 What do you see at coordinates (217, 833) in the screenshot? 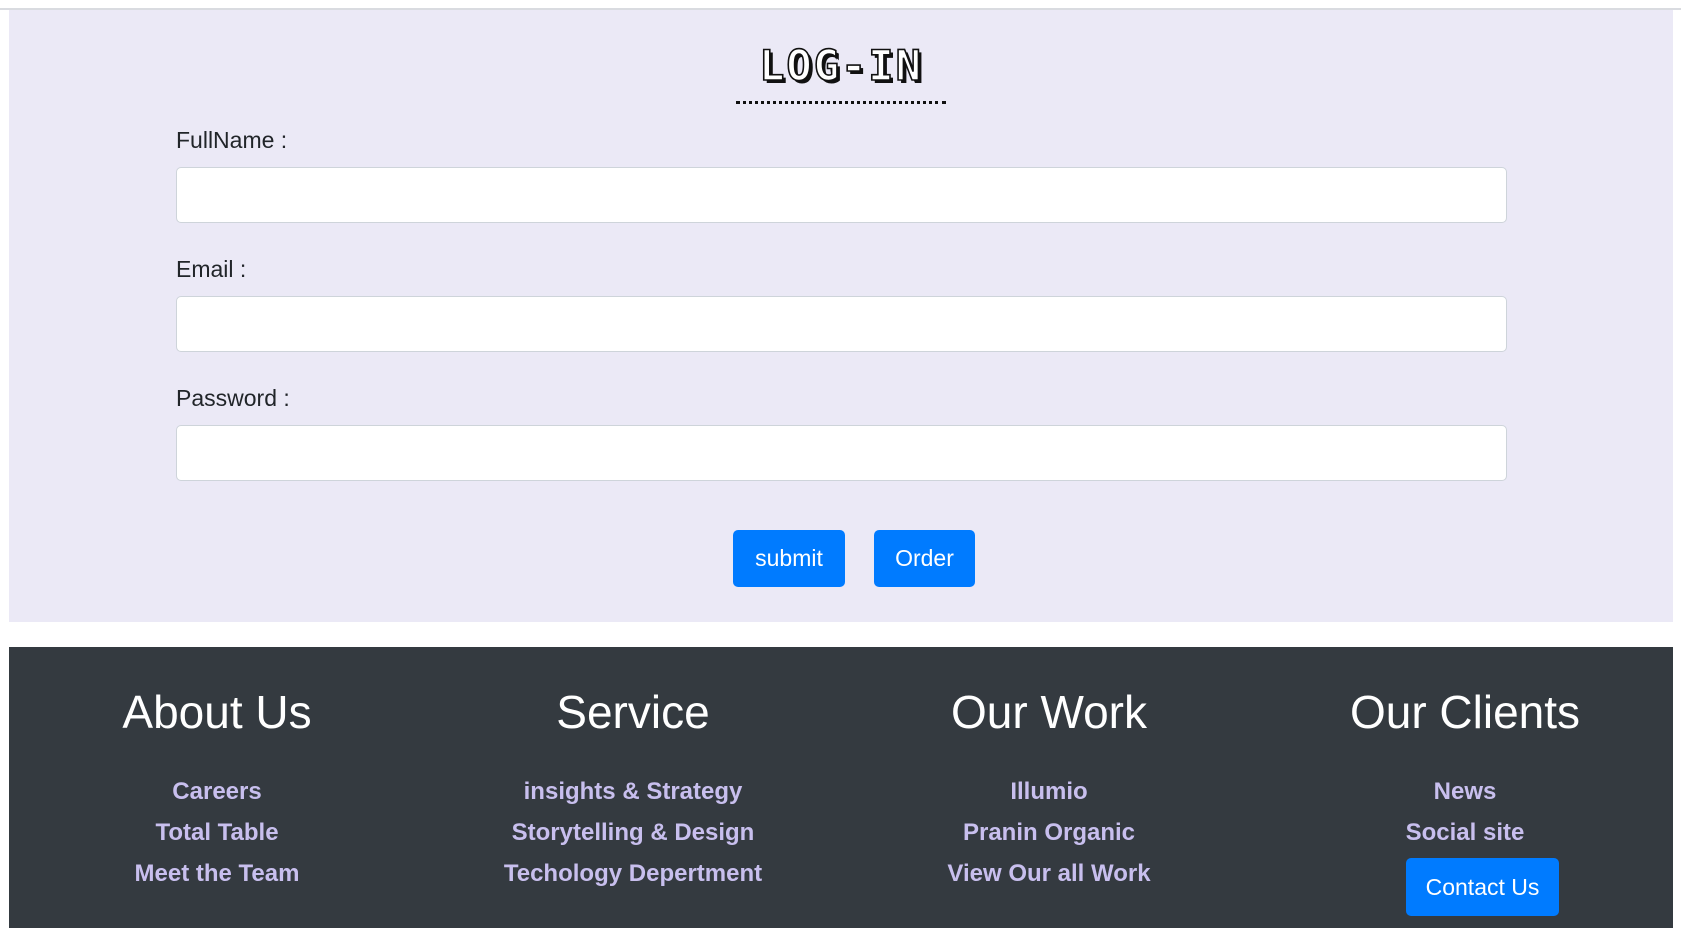
I see `footer-link-total-table: Total Table` at bounding box center [217, 833].